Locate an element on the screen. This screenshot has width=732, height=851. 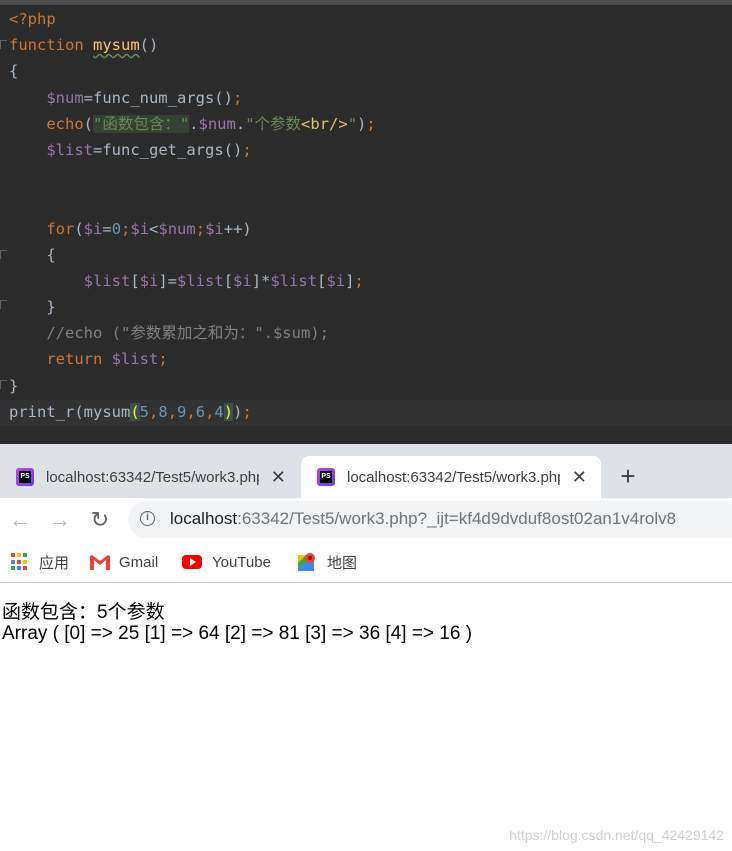
watermark: https://blog.csdn.net/qq_42429142 is located at coordinates (616, 835).